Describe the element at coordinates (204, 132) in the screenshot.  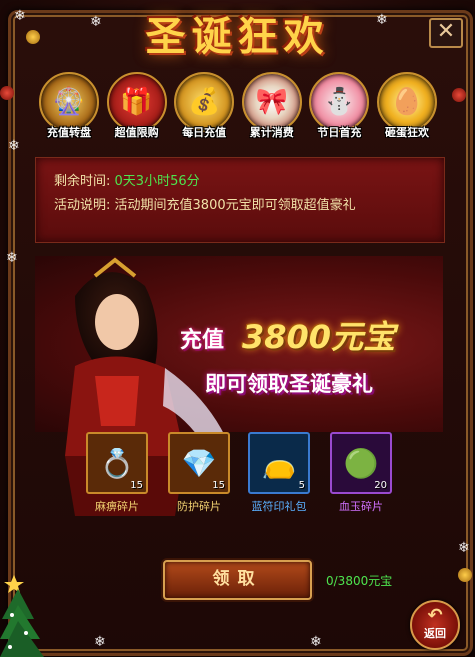
I see `tab-label: 每日充值` at that location.